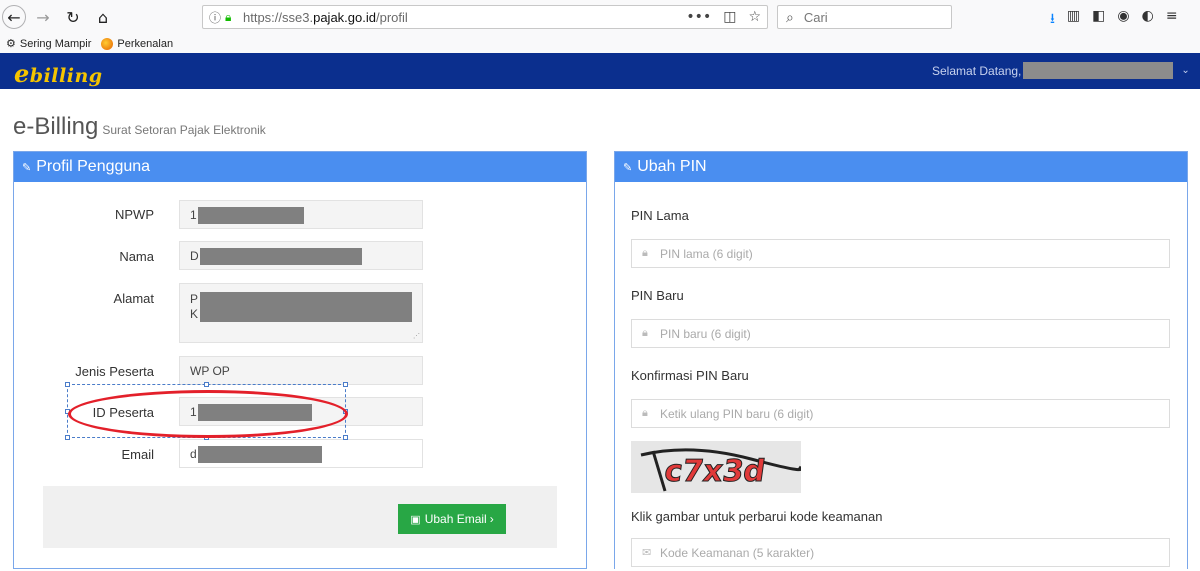  What do you see at coordinates (139, 126) in the screenshot?
I see `page-title: e-Billing Surat Setoran Pajak Elektronik` at bounding box center [139, 126].